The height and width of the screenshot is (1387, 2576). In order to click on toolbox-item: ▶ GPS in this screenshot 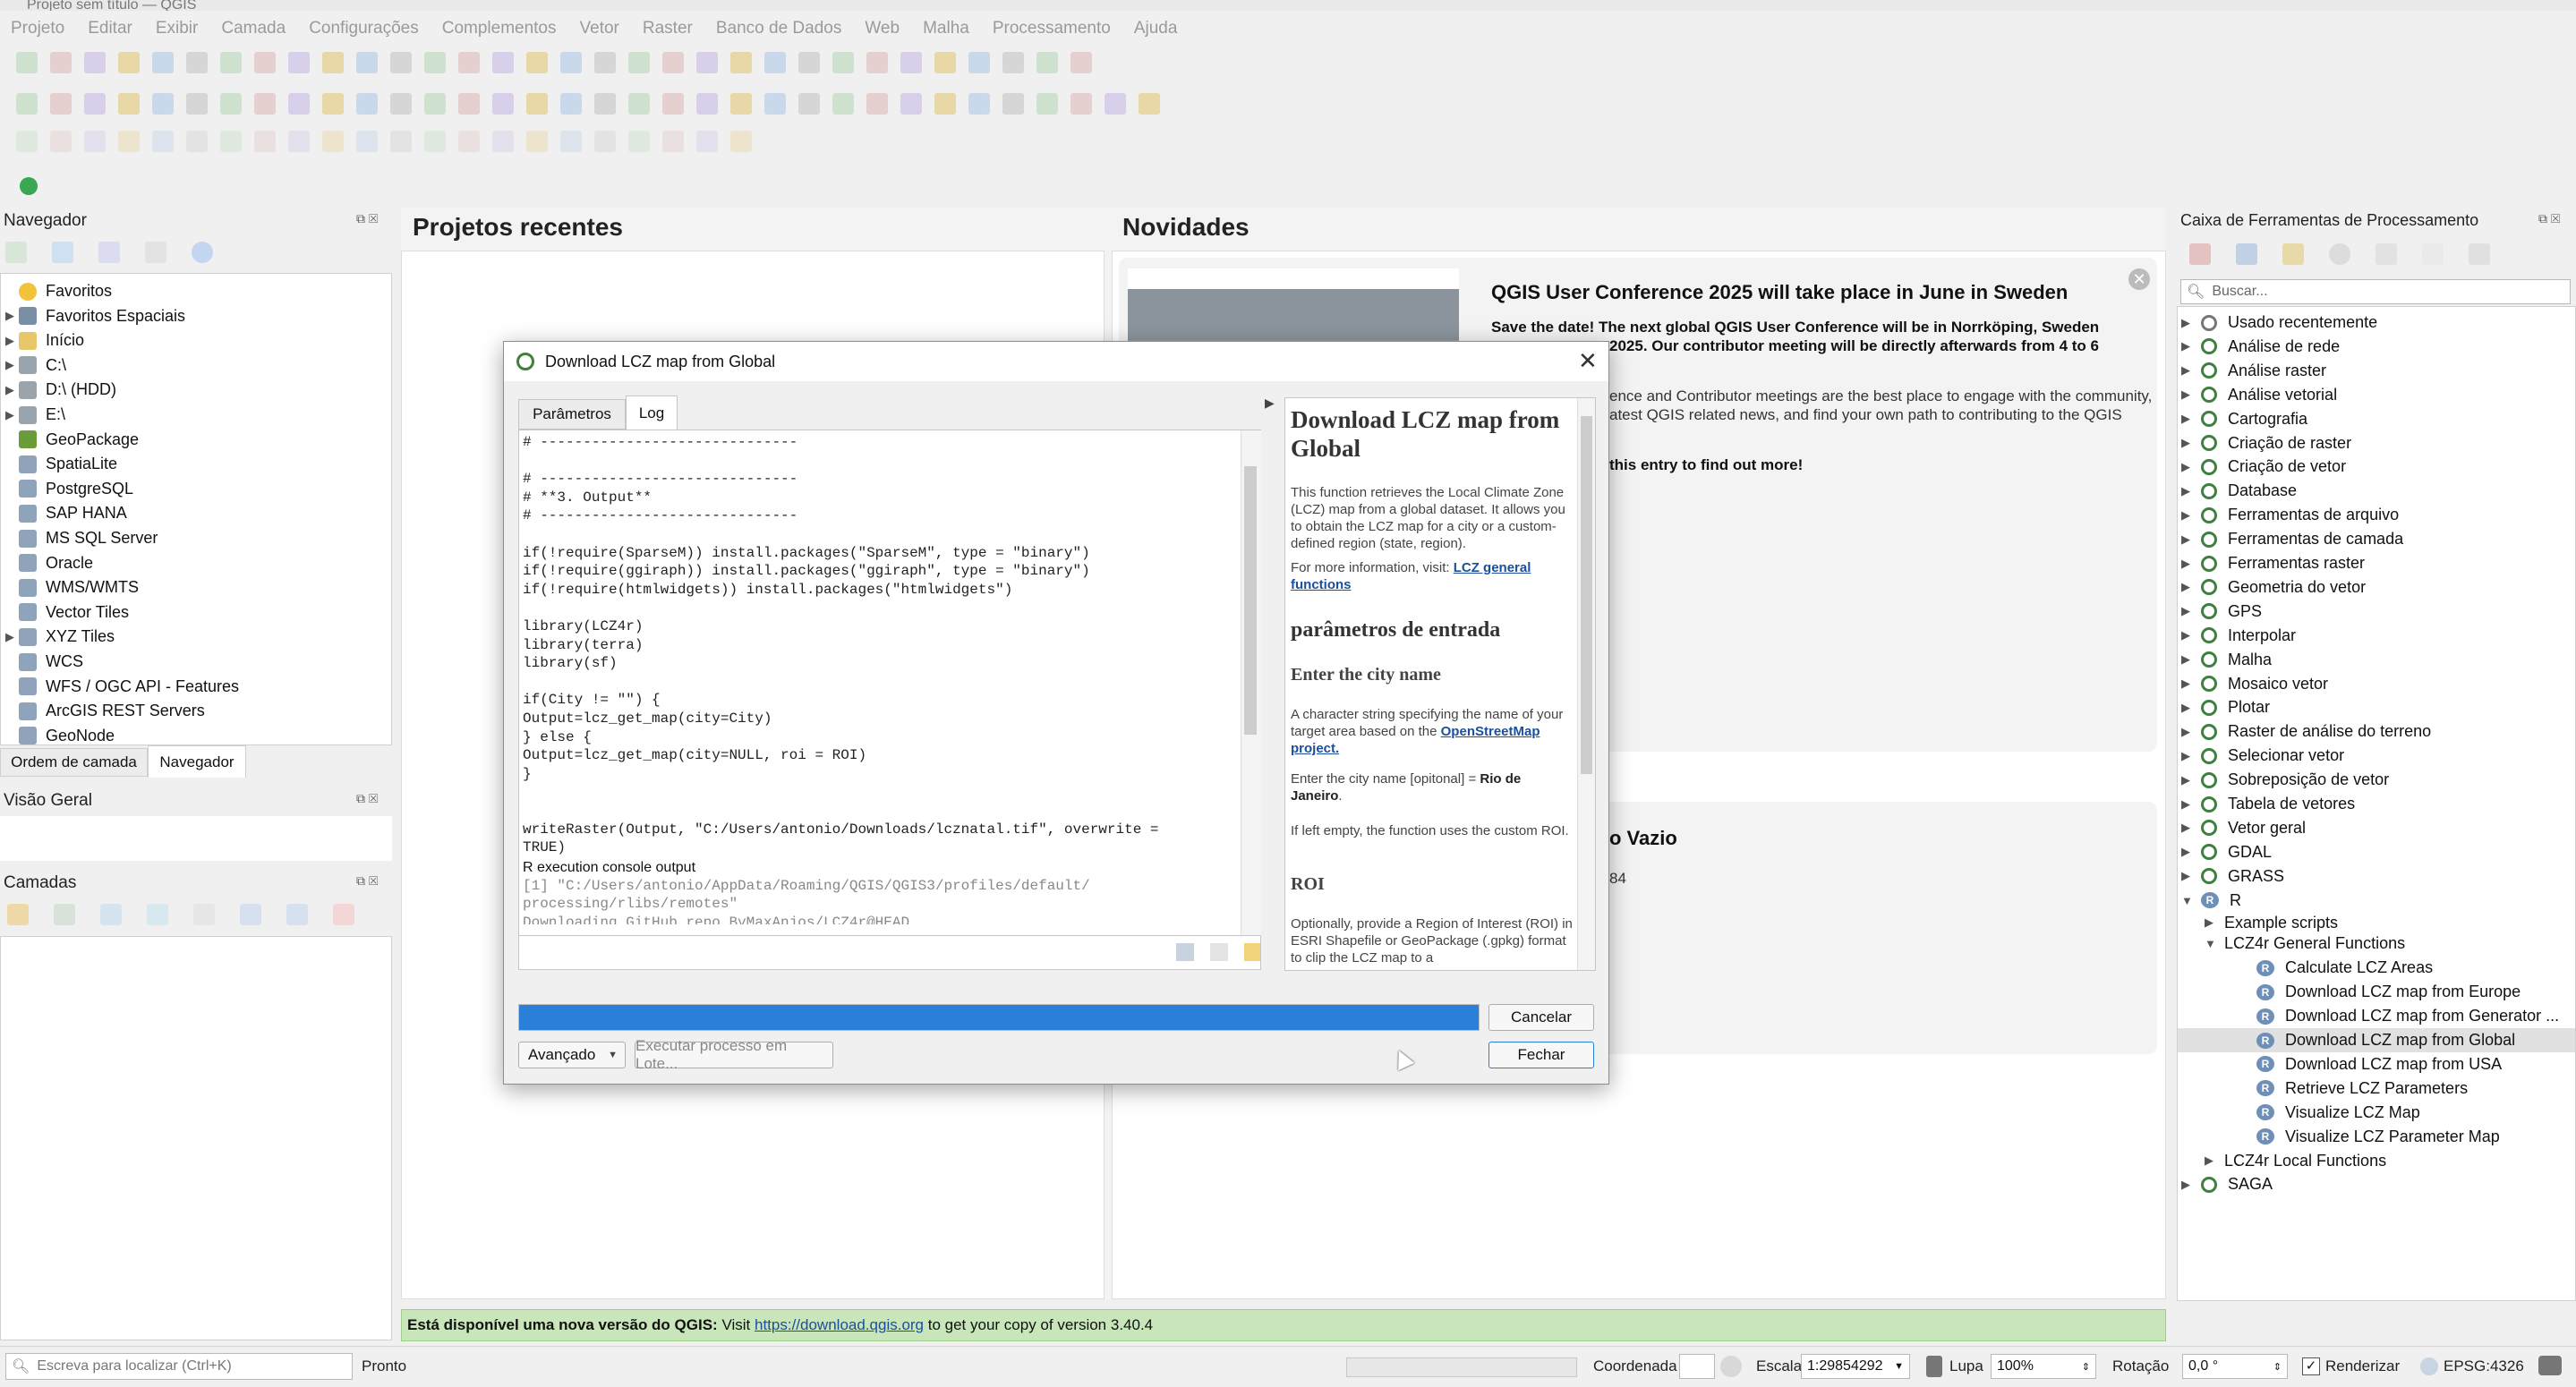, I will do `click(2376, 612)`.